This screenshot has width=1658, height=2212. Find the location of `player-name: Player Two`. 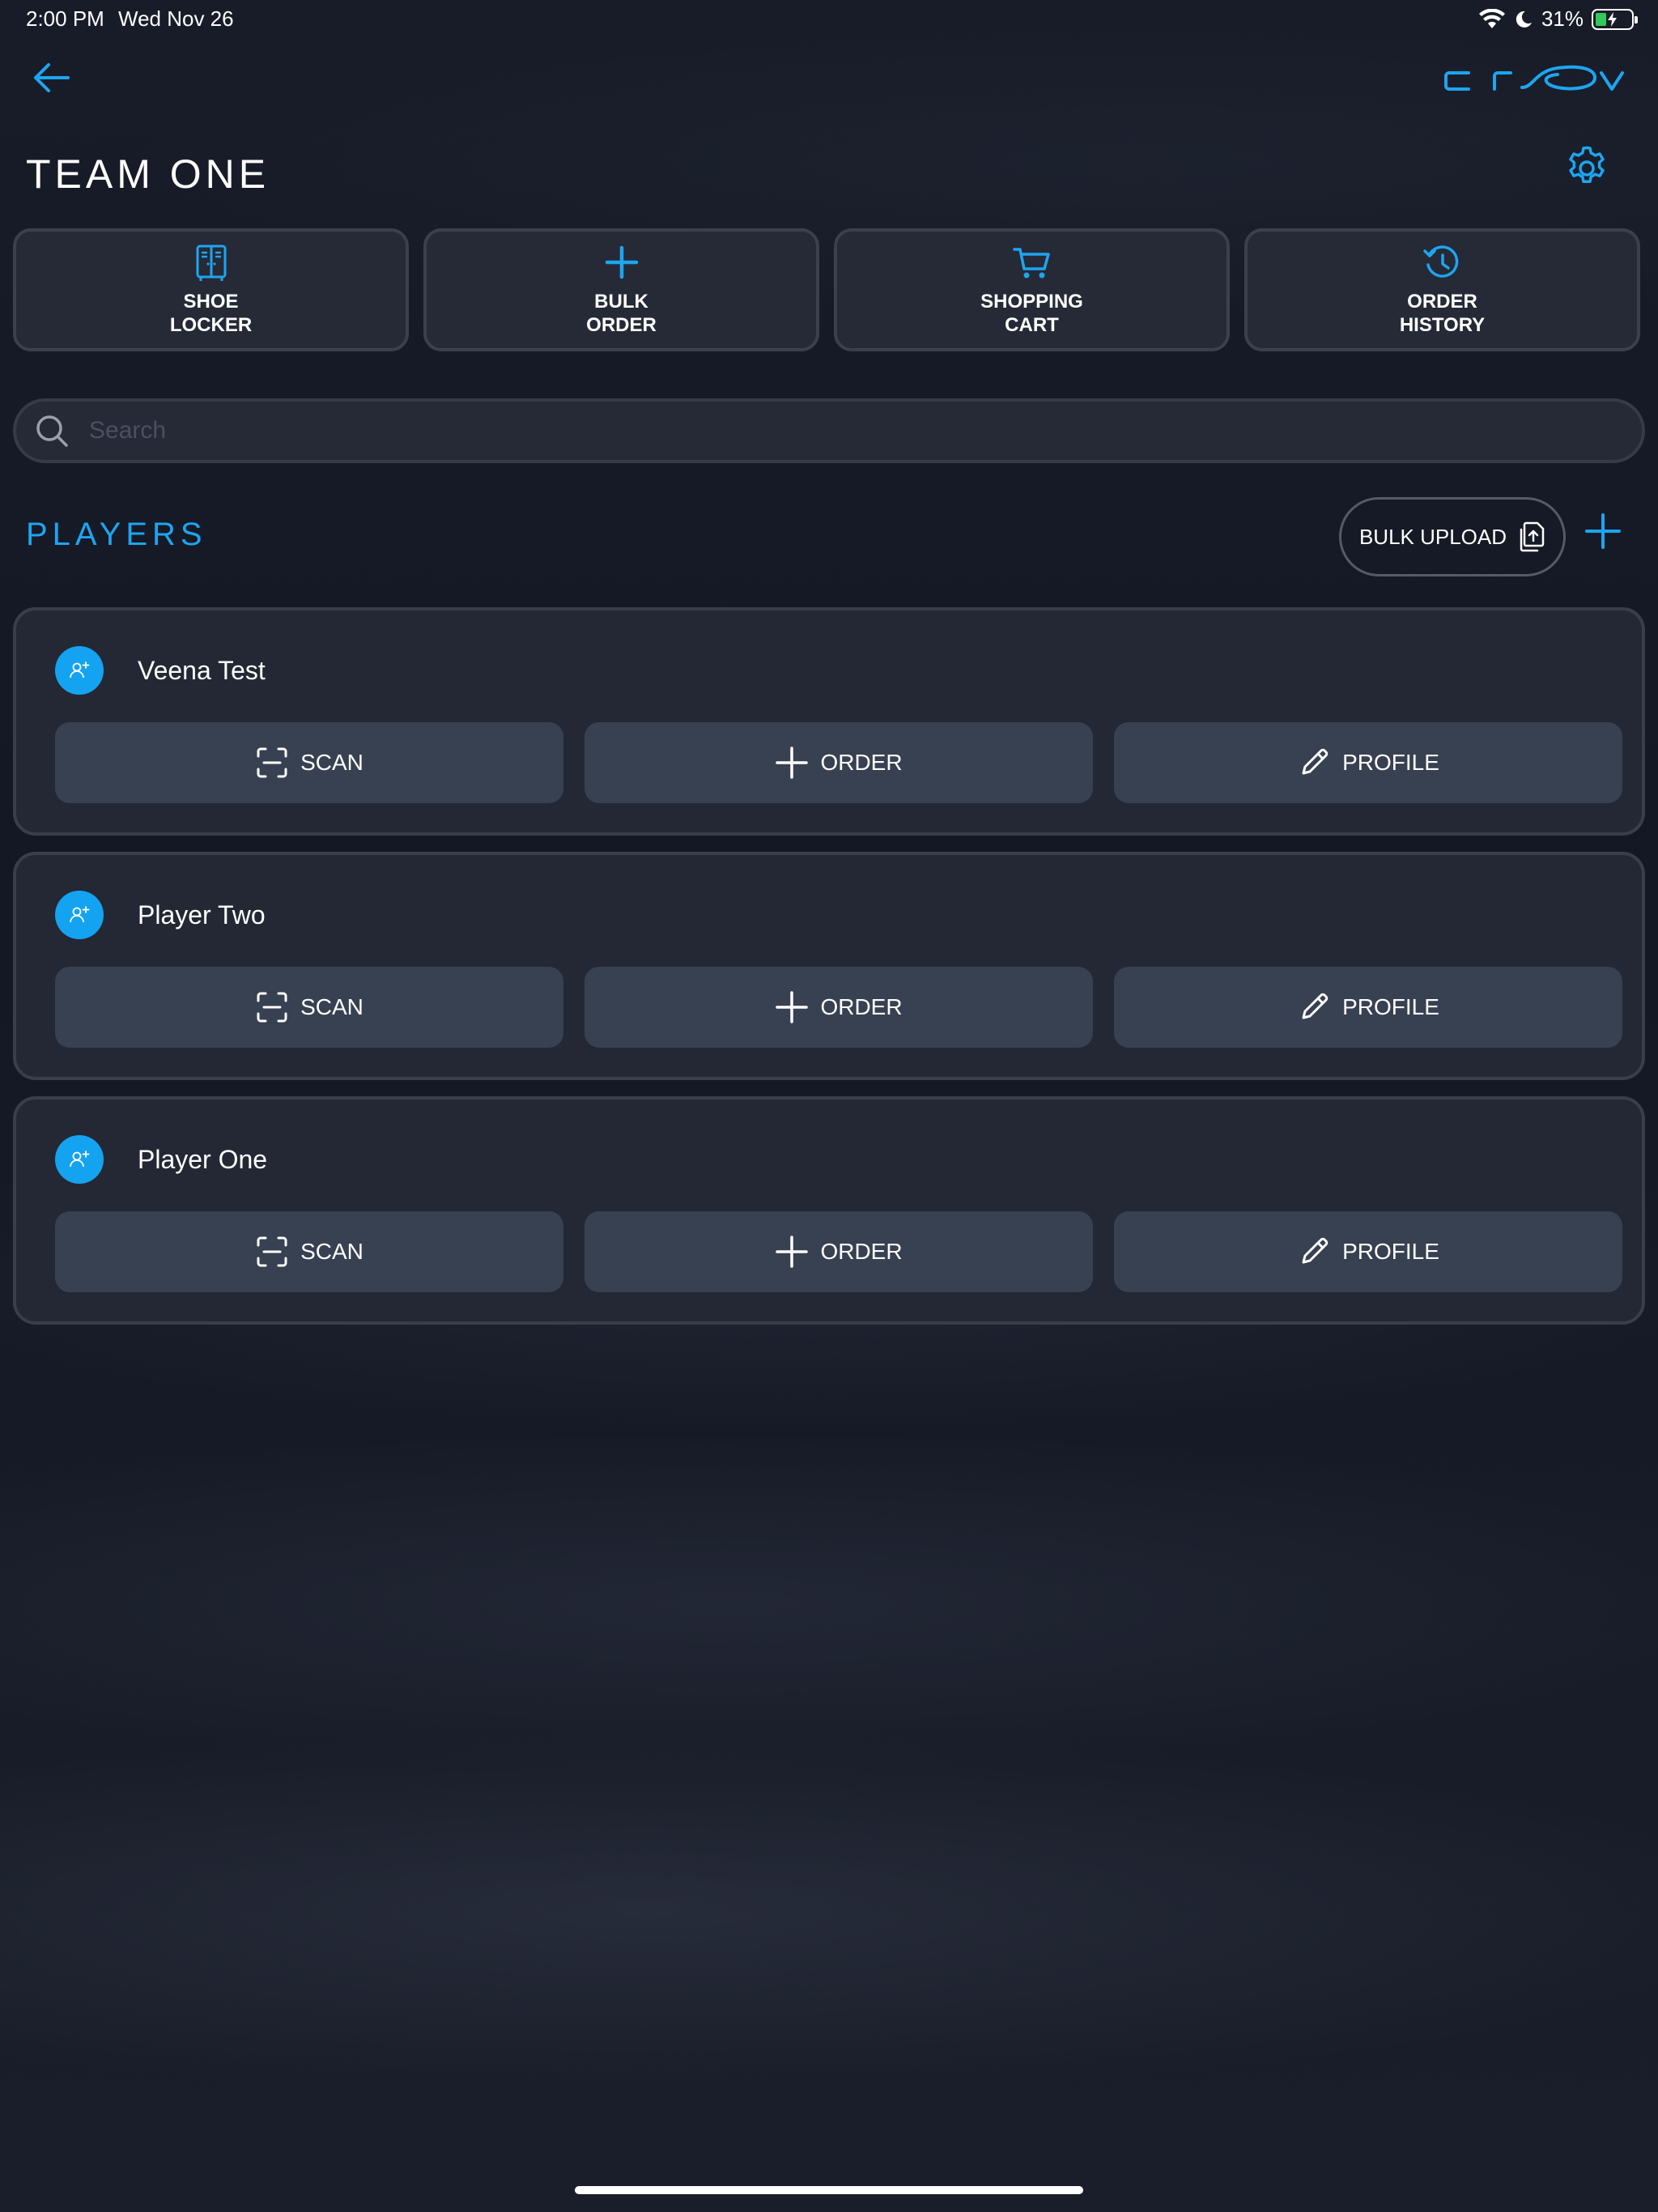

player-name: Player Two is located at coordinates (202, 915).